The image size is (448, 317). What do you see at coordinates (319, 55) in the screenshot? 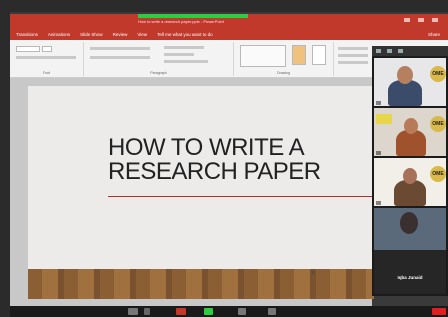
I see `quick-styles-button` at bounding box center [319, 55].